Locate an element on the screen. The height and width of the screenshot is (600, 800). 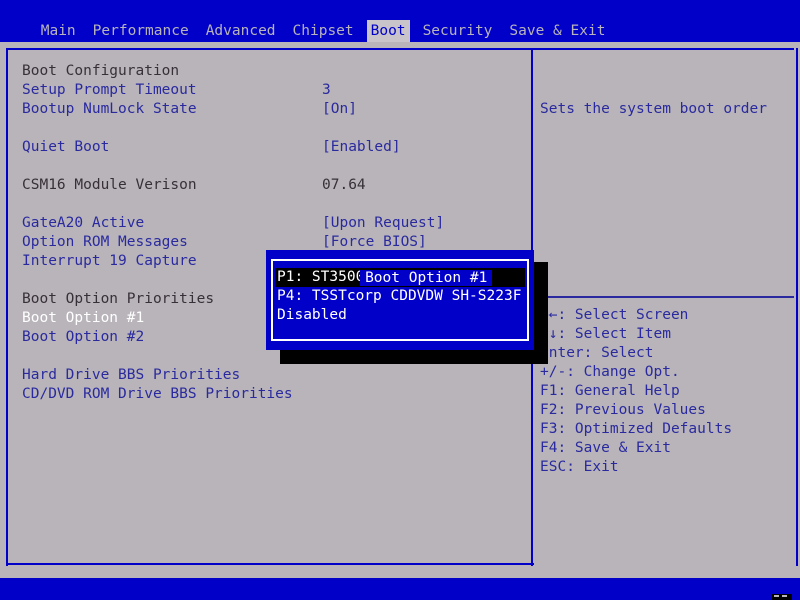
setting-row-setup-prompt-timeout: Setup Prompt Timeout 3 is located at coordinates (272, 90).